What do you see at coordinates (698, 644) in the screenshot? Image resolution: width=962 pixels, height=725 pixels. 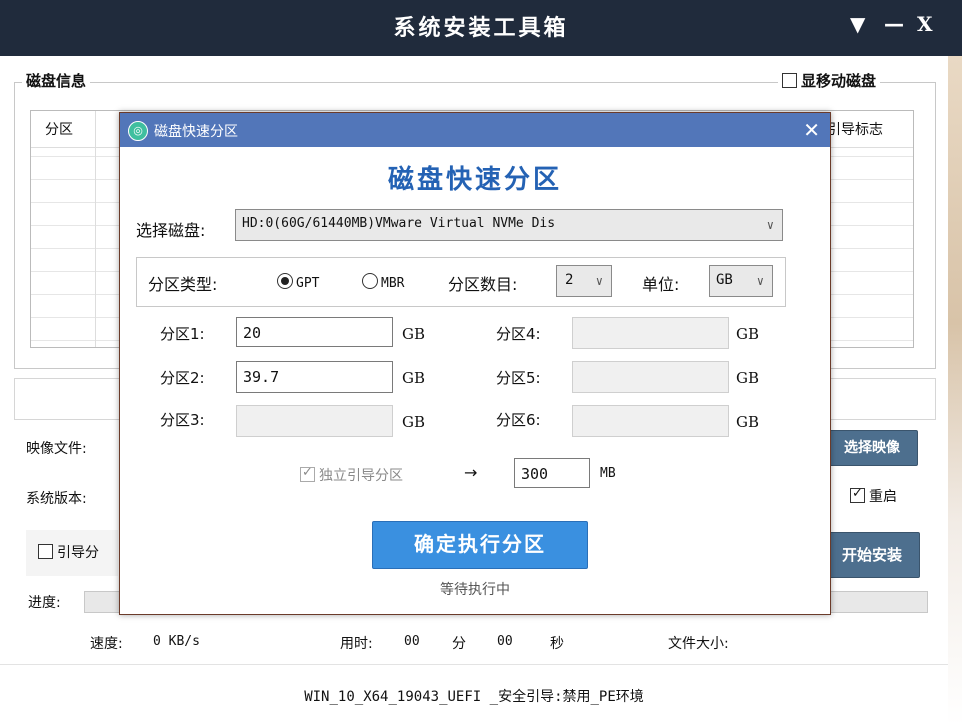 I see `file-size-label: 文件大小:` at bounding box center [698, 644].